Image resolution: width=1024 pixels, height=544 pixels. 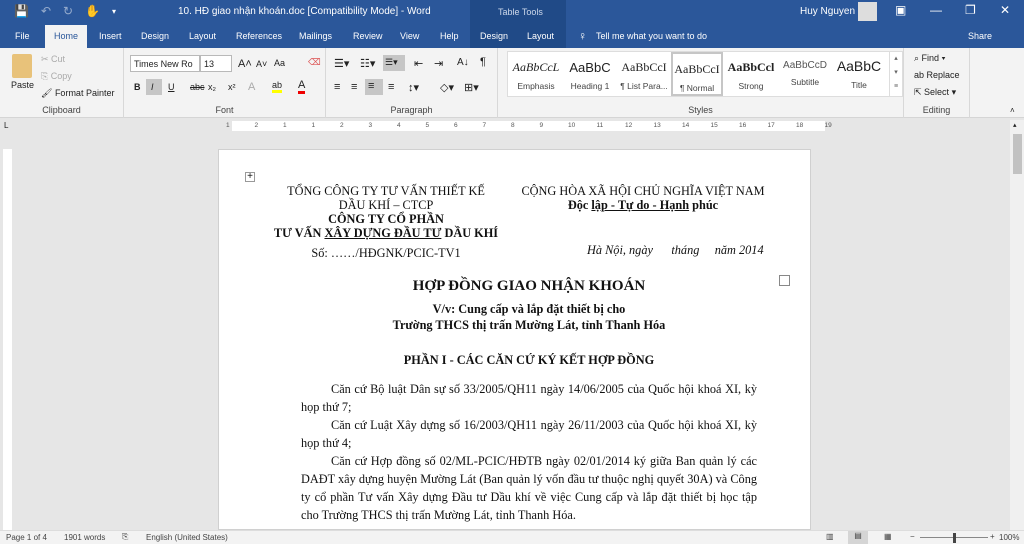 I want to click on strikethrough-button: abc, so click(x=197, y=87).